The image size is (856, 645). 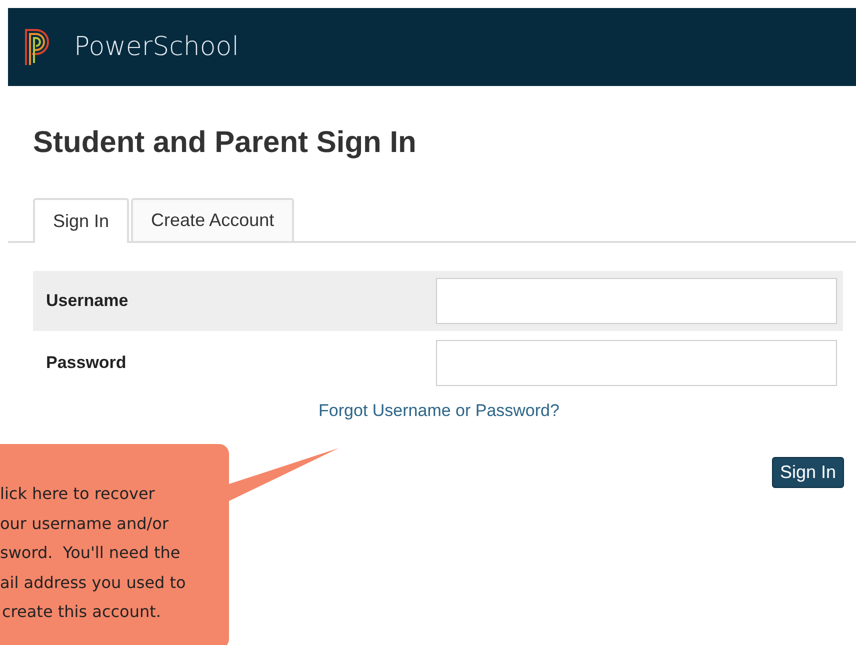 I want to click on sign-in-button: Sign In, so click(x=808, y=472).